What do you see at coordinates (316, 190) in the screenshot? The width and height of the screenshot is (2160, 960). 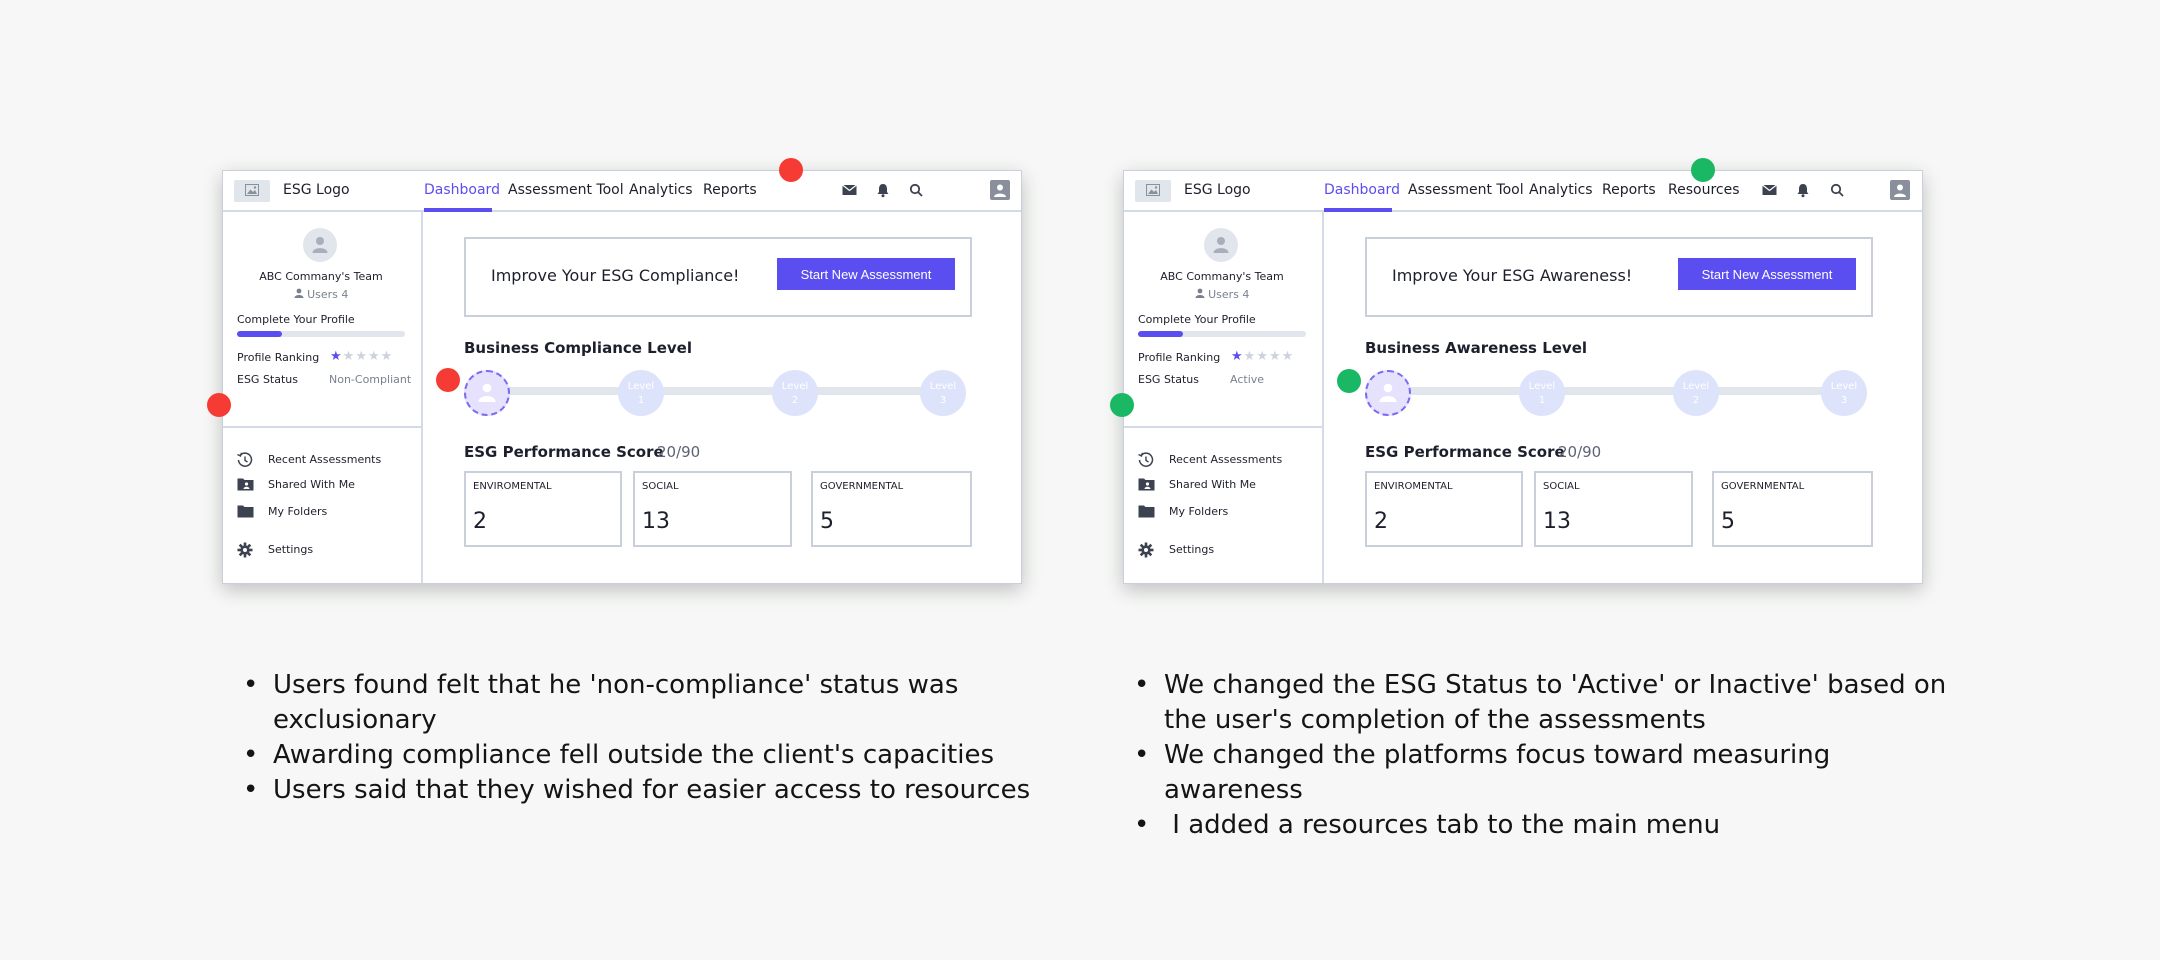 I see `logo-text: ESG Logo` at bounding box center [316, 190].